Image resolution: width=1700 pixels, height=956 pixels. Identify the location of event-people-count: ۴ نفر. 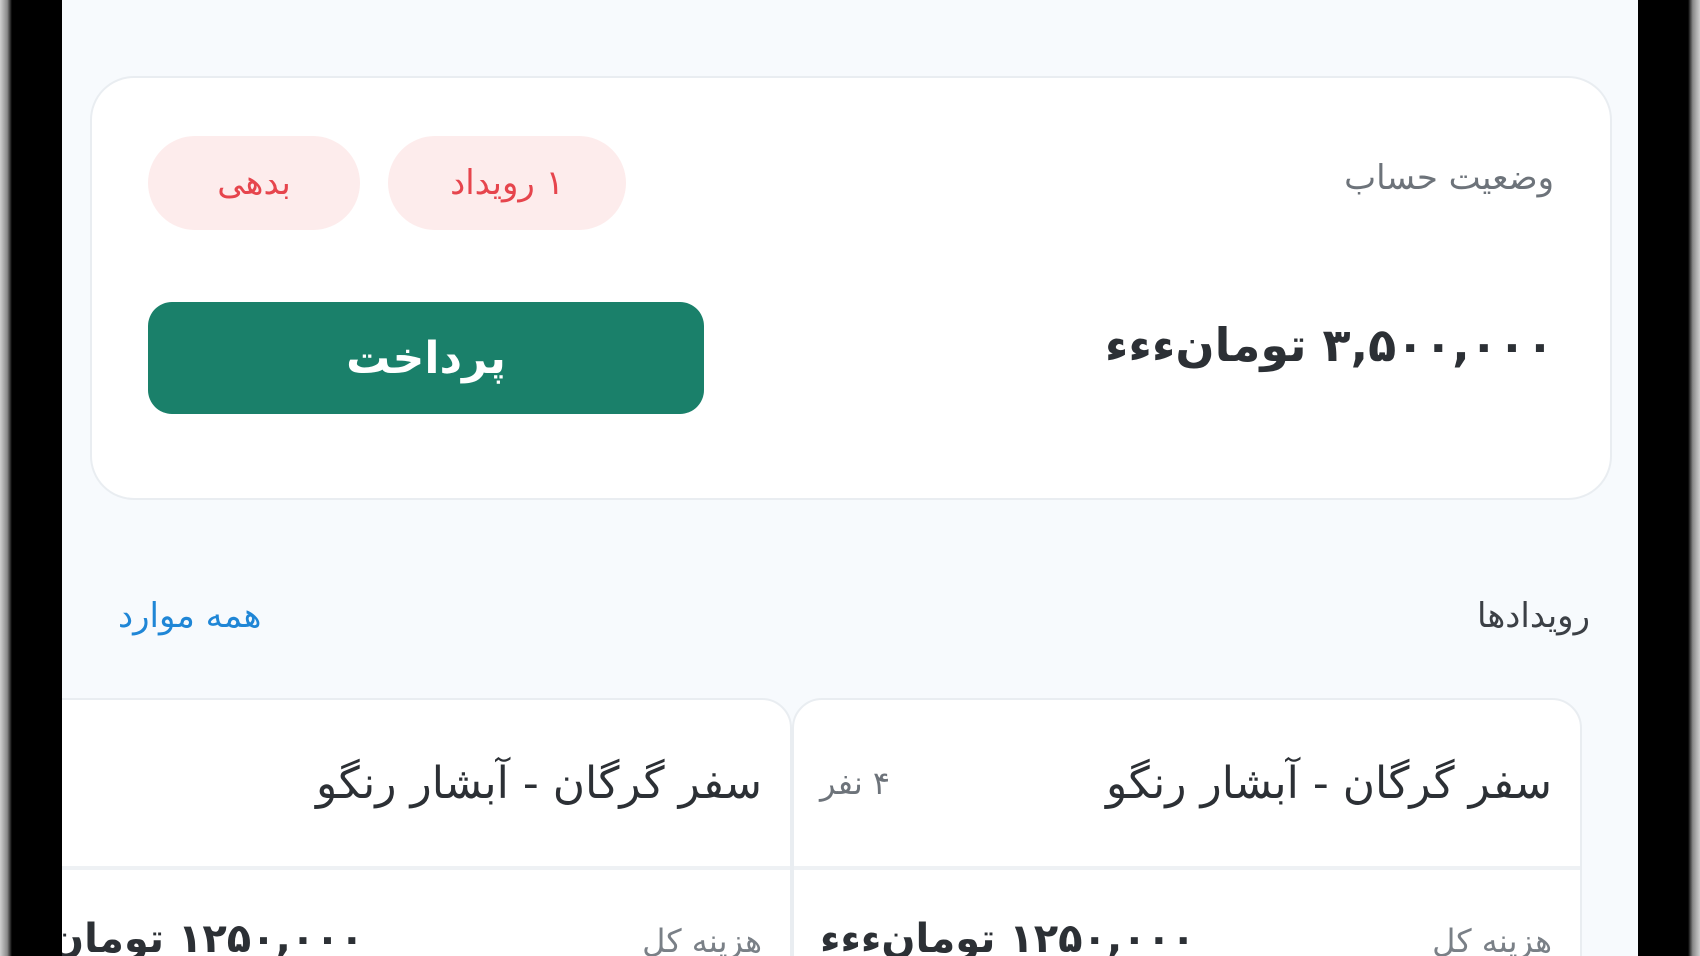
(855, 783).